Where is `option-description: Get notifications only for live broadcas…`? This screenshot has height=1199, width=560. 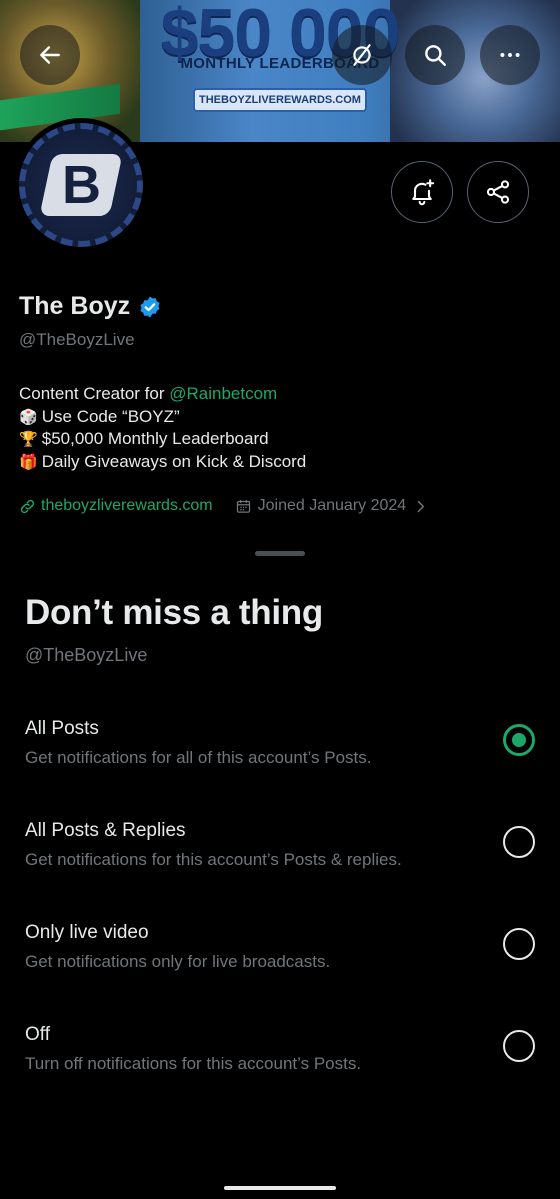 option-description: Get notifications only for live broadcas… is located at coordinates (178, 961).